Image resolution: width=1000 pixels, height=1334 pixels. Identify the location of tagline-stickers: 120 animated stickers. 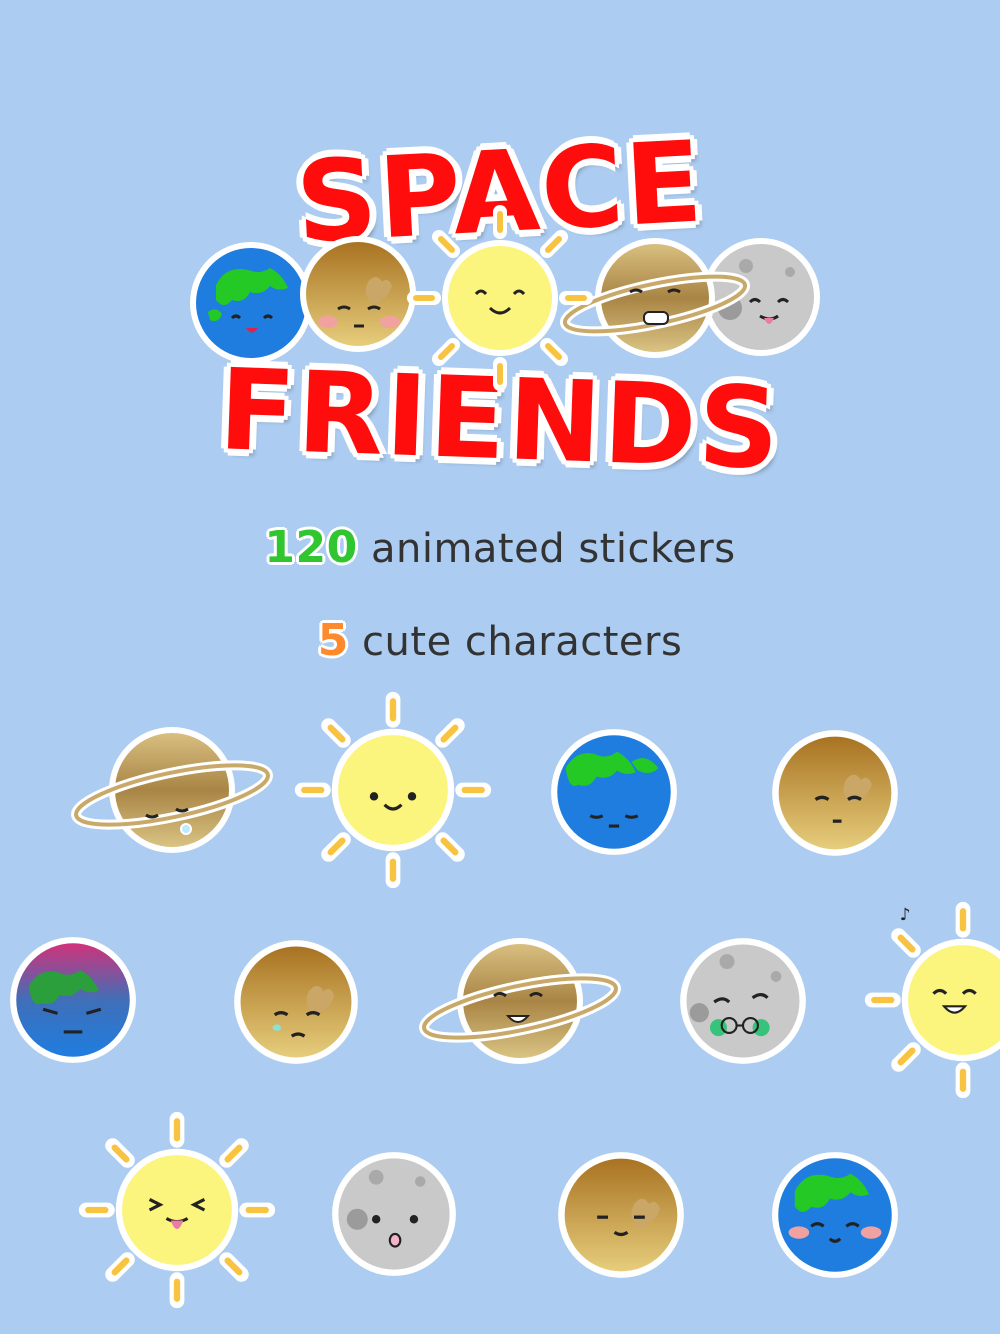
(500, 547).